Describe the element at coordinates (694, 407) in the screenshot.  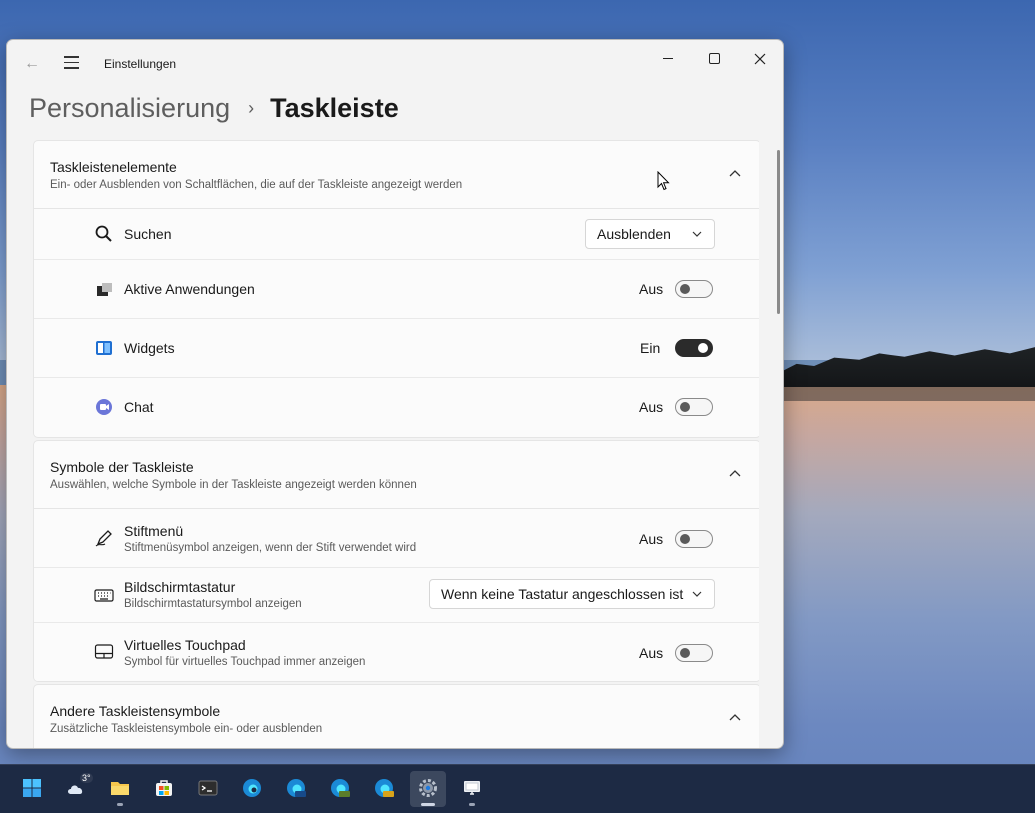
I see `chat-toggle` at that location.